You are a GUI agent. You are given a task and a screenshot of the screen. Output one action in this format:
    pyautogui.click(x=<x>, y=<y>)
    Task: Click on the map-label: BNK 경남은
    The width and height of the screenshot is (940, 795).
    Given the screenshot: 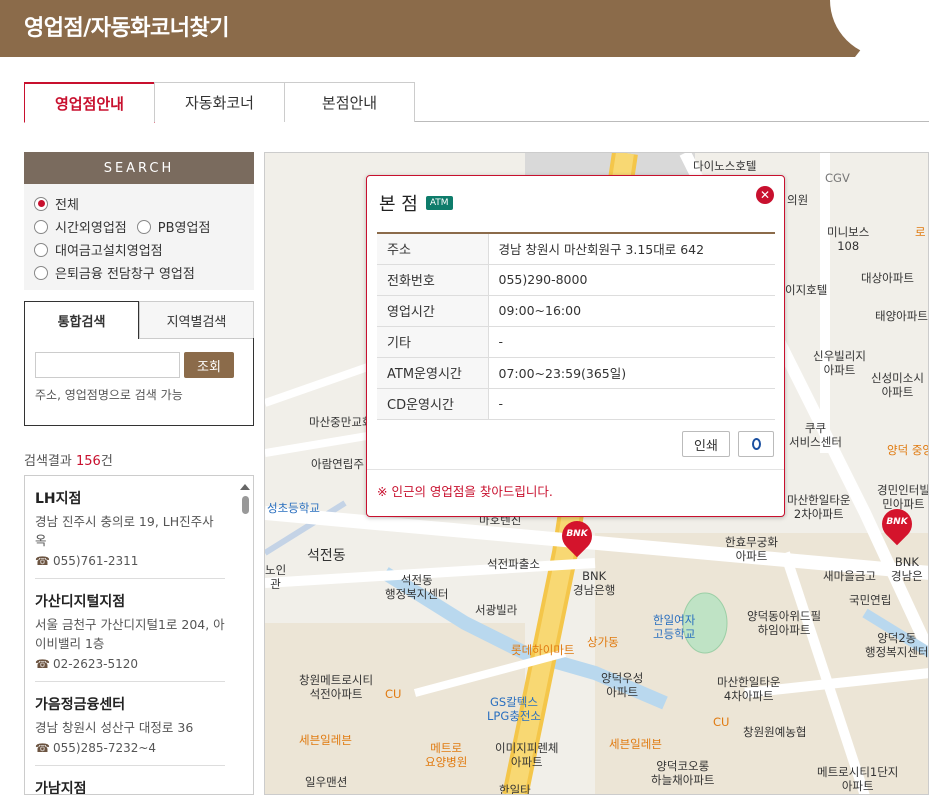 What is the action you would take?
    pyautogui.click(x=907, y=569)
    